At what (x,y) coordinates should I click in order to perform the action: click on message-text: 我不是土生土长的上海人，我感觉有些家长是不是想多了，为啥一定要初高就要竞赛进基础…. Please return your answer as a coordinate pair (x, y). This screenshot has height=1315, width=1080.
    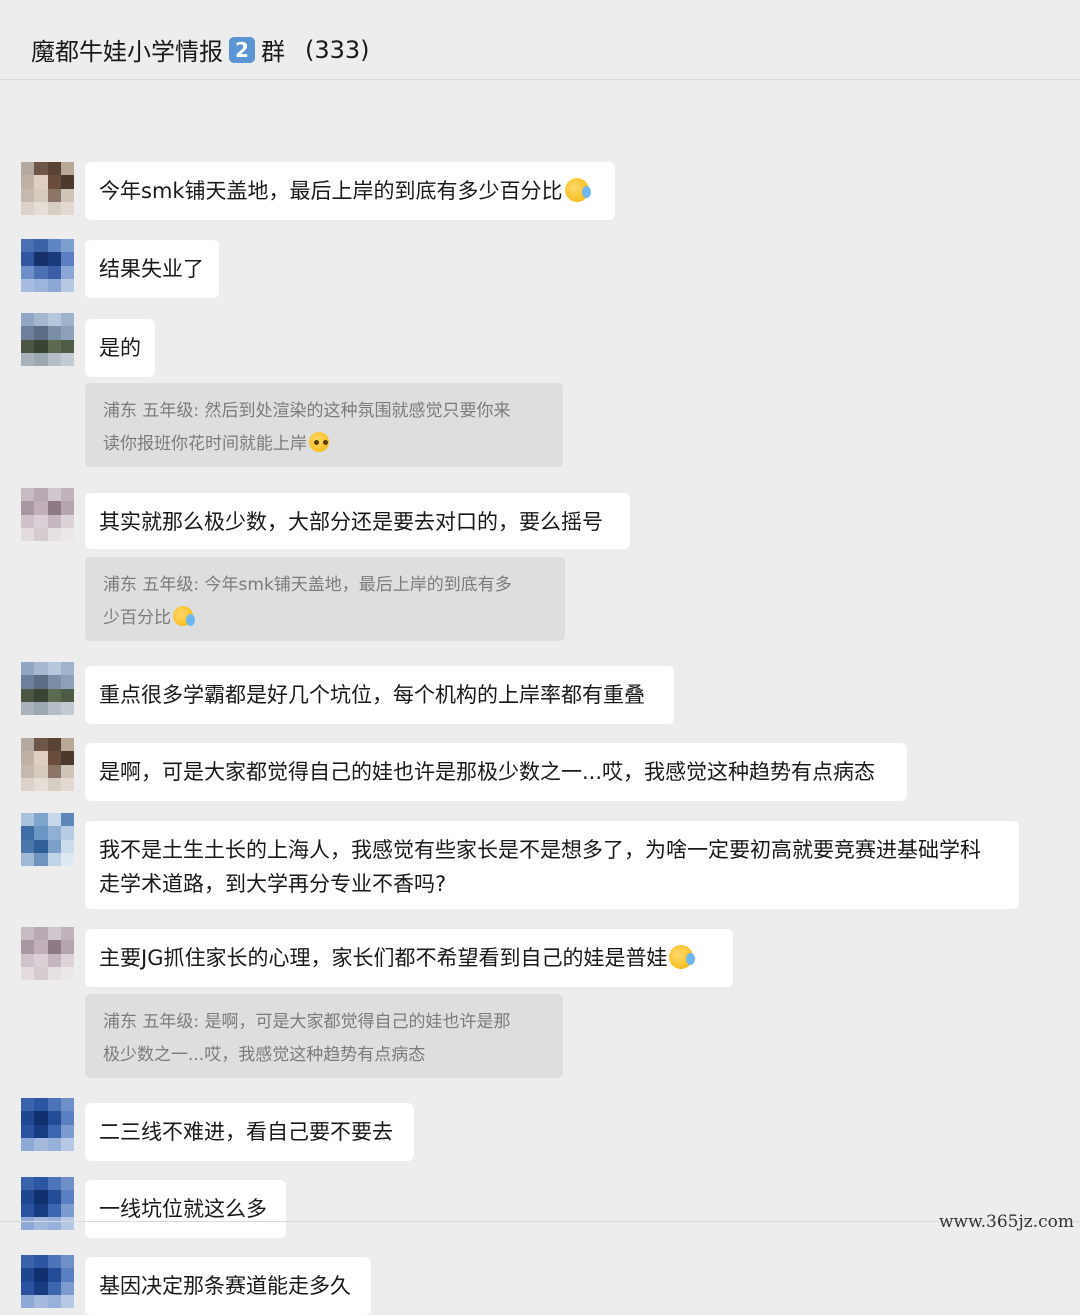
    Looking at the image, I should click on (540, 867).